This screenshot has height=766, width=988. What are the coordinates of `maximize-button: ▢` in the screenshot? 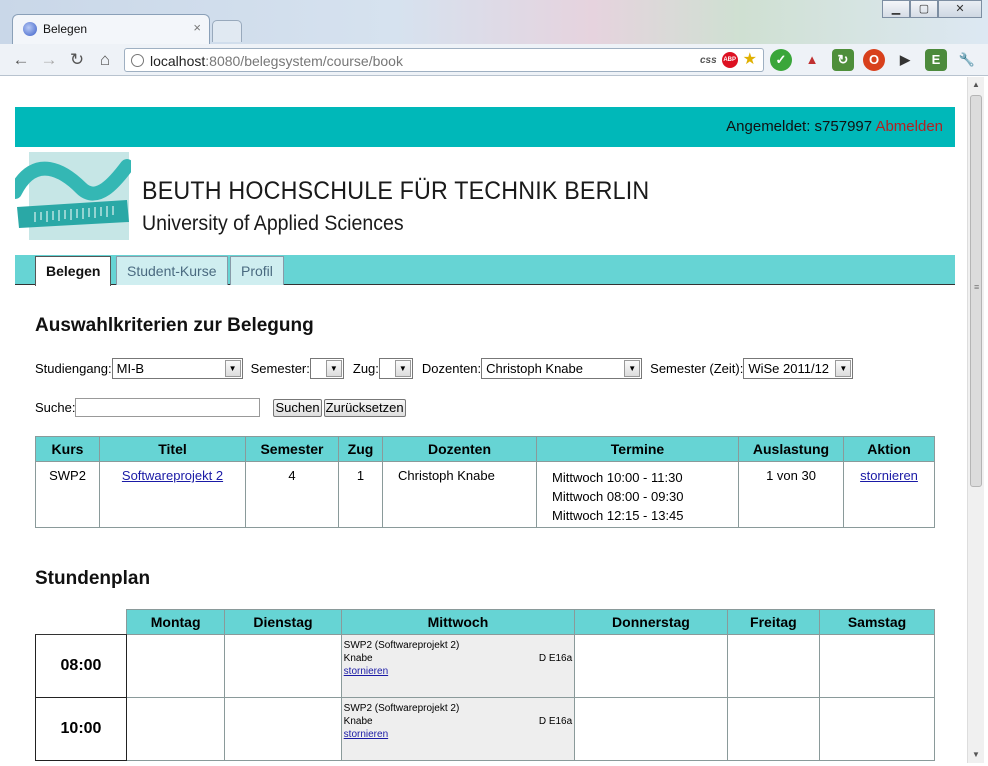 It's located at (924, 9).